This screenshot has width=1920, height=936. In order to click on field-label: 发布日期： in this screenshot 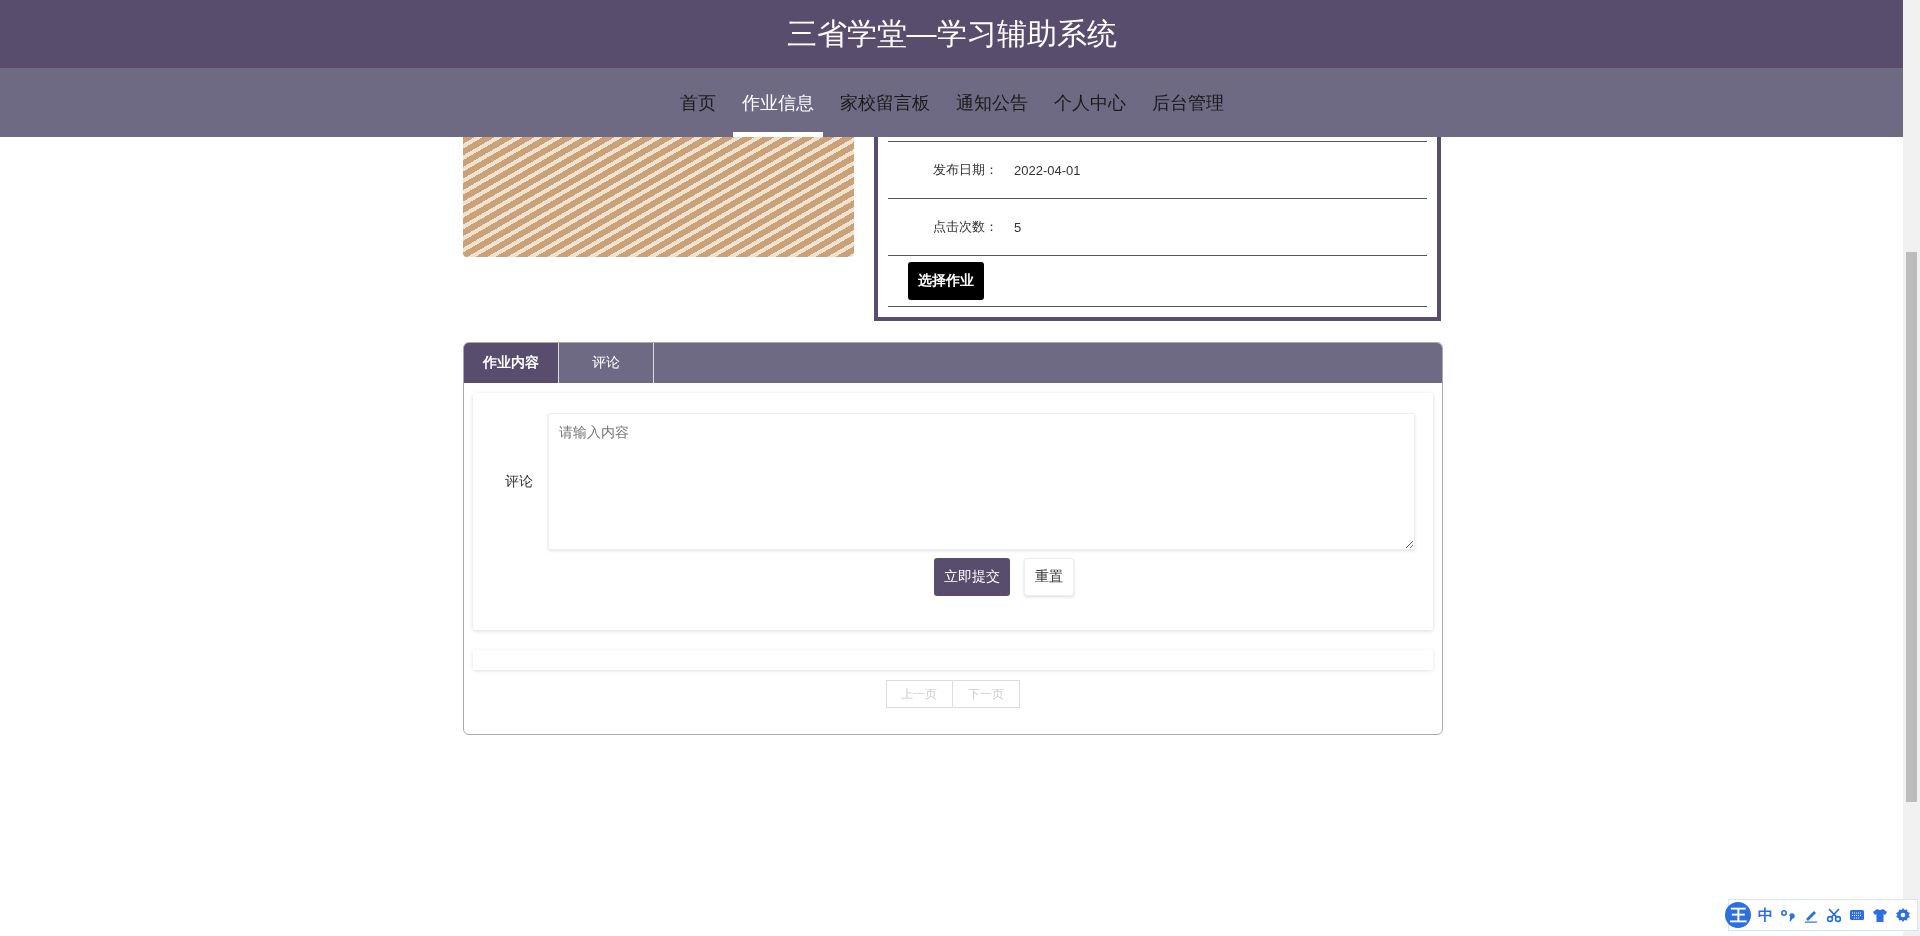, I will do `click(966, 170)`.